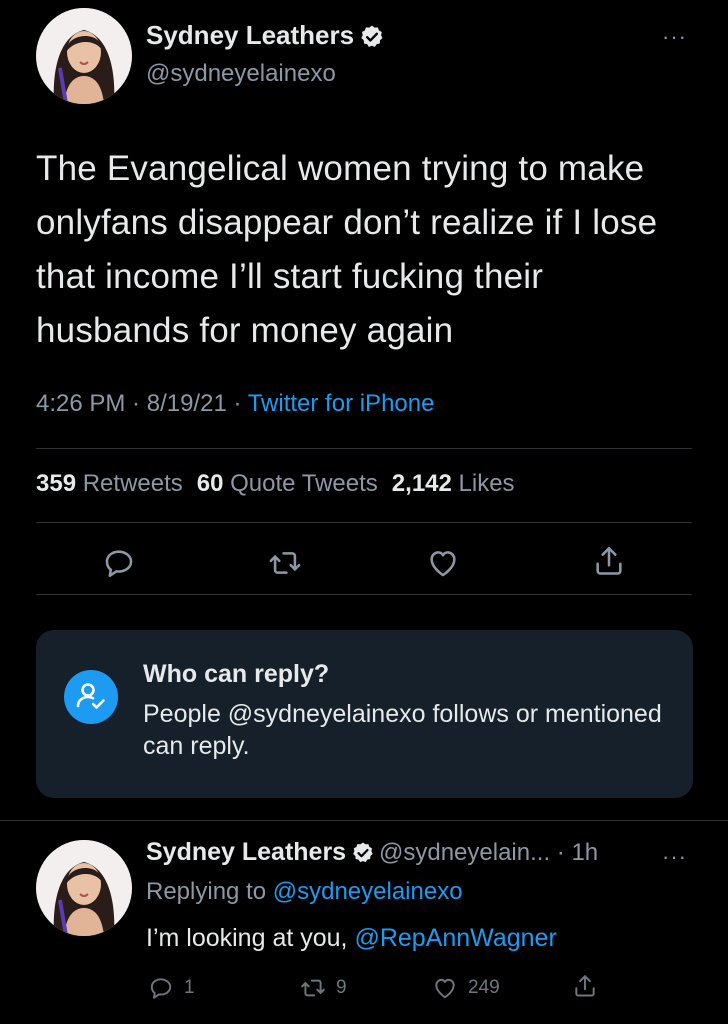 The image size is (728, 1024). What do you see at coordinates (453, 483) in the screenshot?
I see `likes-stat: 2,142 Likes` at bounding box center [453, 483].